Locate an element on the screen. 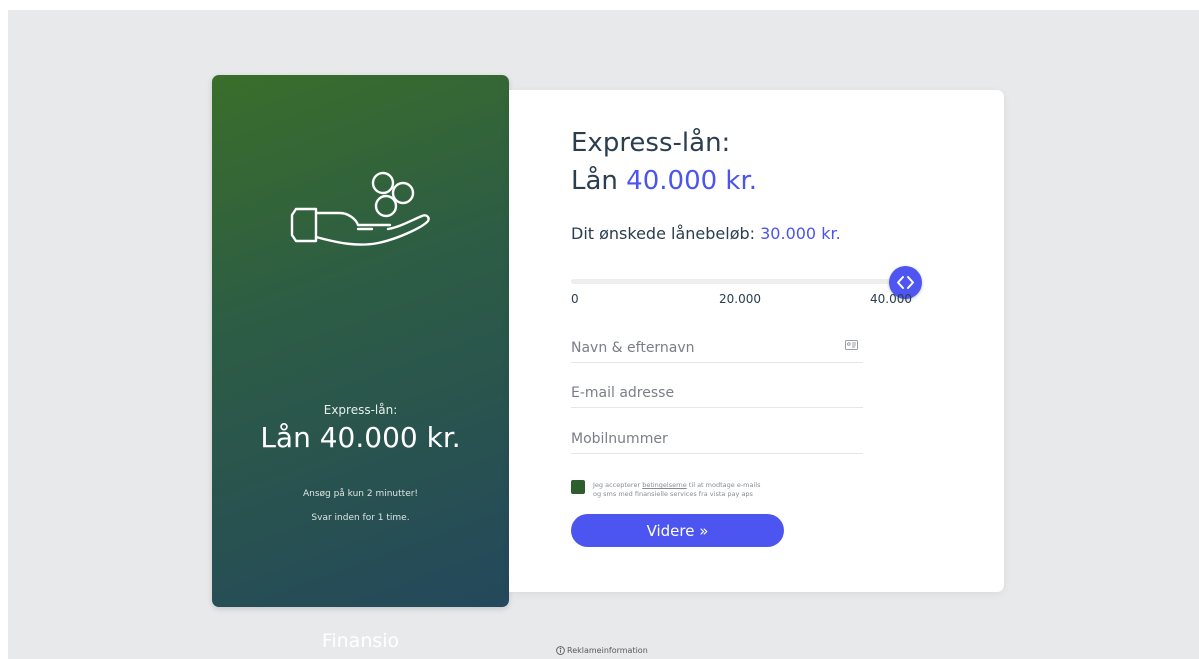 The image size is (1199, 659). form-subheading: Lån 40.000 kr. is located at coordinates (664, 181).